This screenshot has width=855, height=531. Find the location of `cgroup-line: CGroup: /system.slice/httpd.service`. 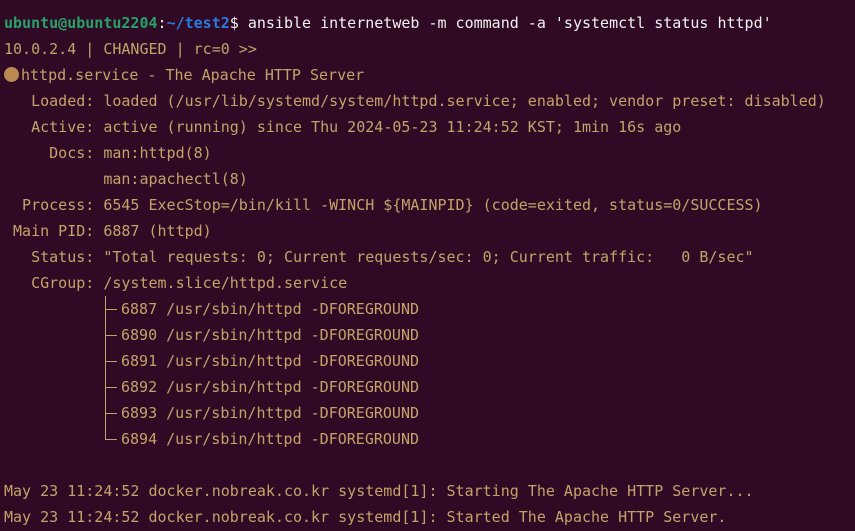

cgroup-line: CGroup: /system.slice/httpd.service is located at coordinates (176, 283).